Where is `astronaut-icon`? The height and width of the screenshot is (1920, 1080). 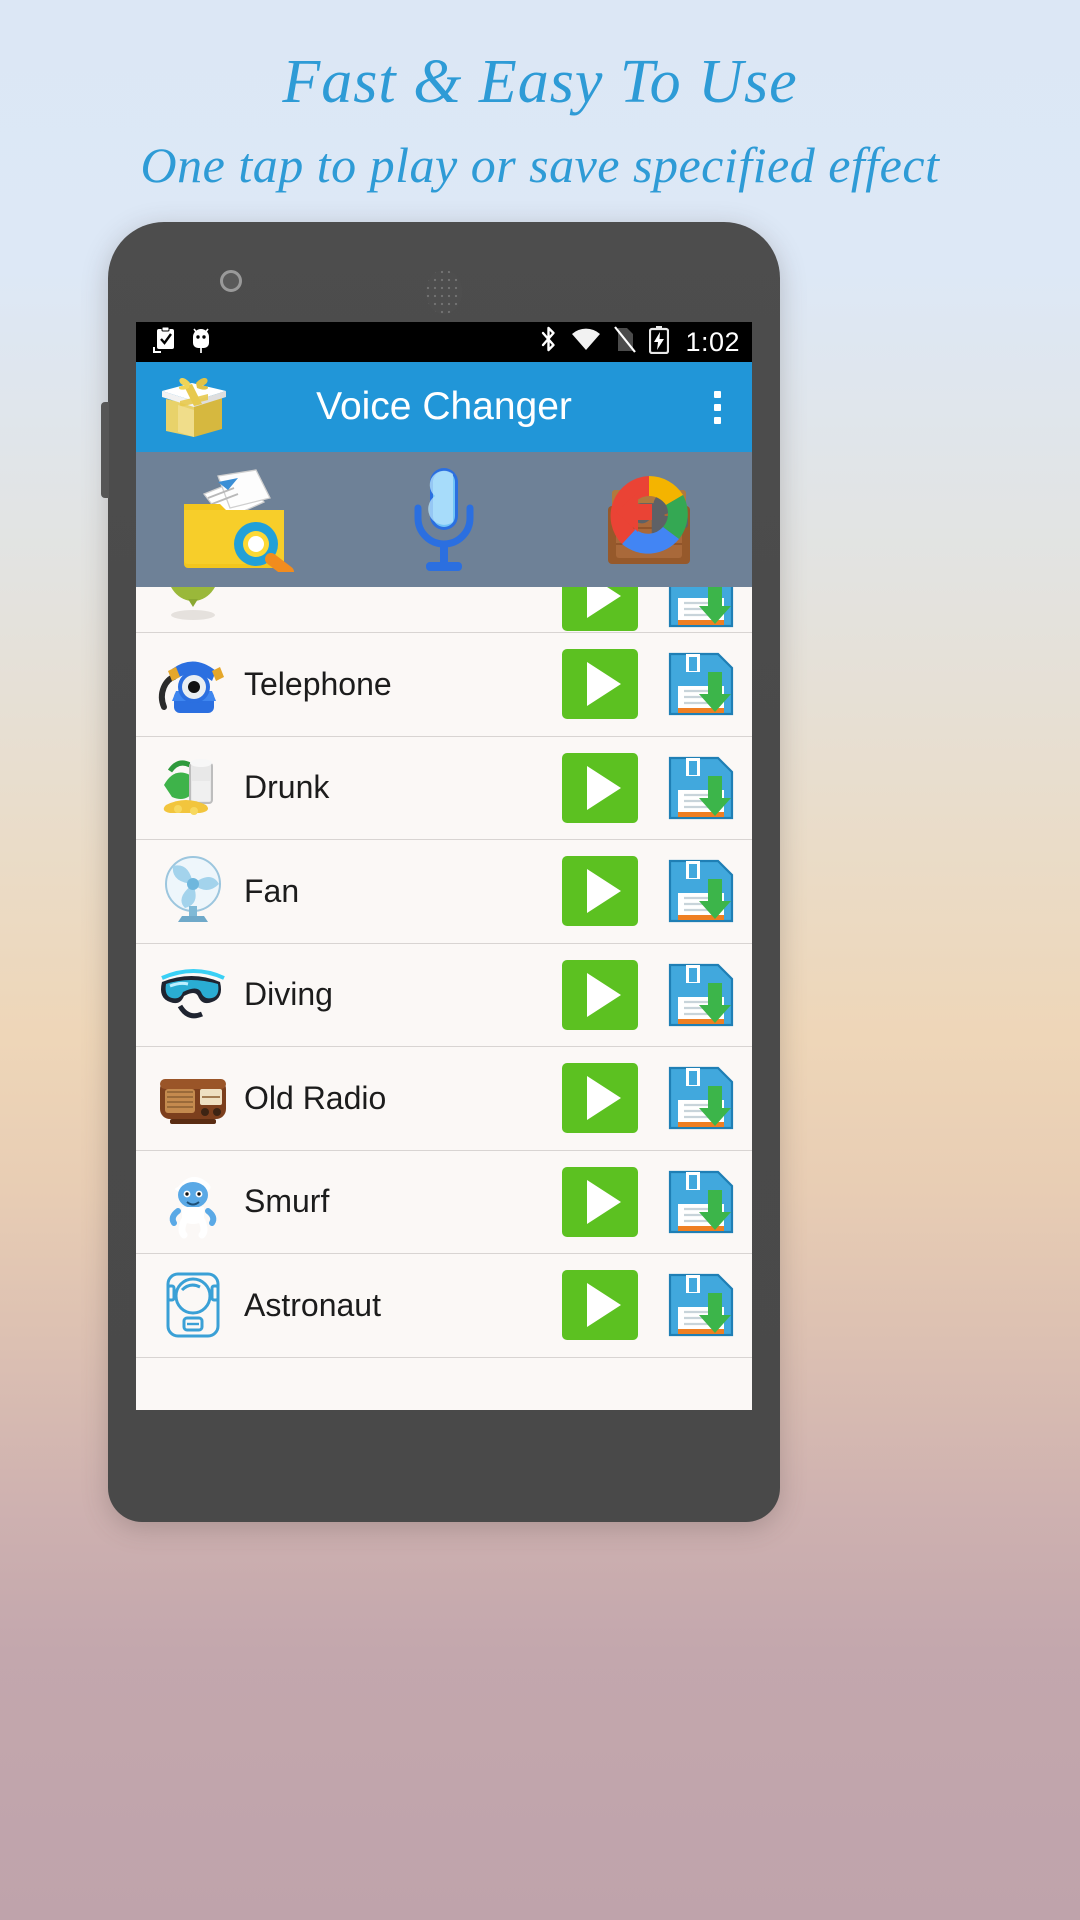
astronaut-icon is located at coordinates (193, 1305).